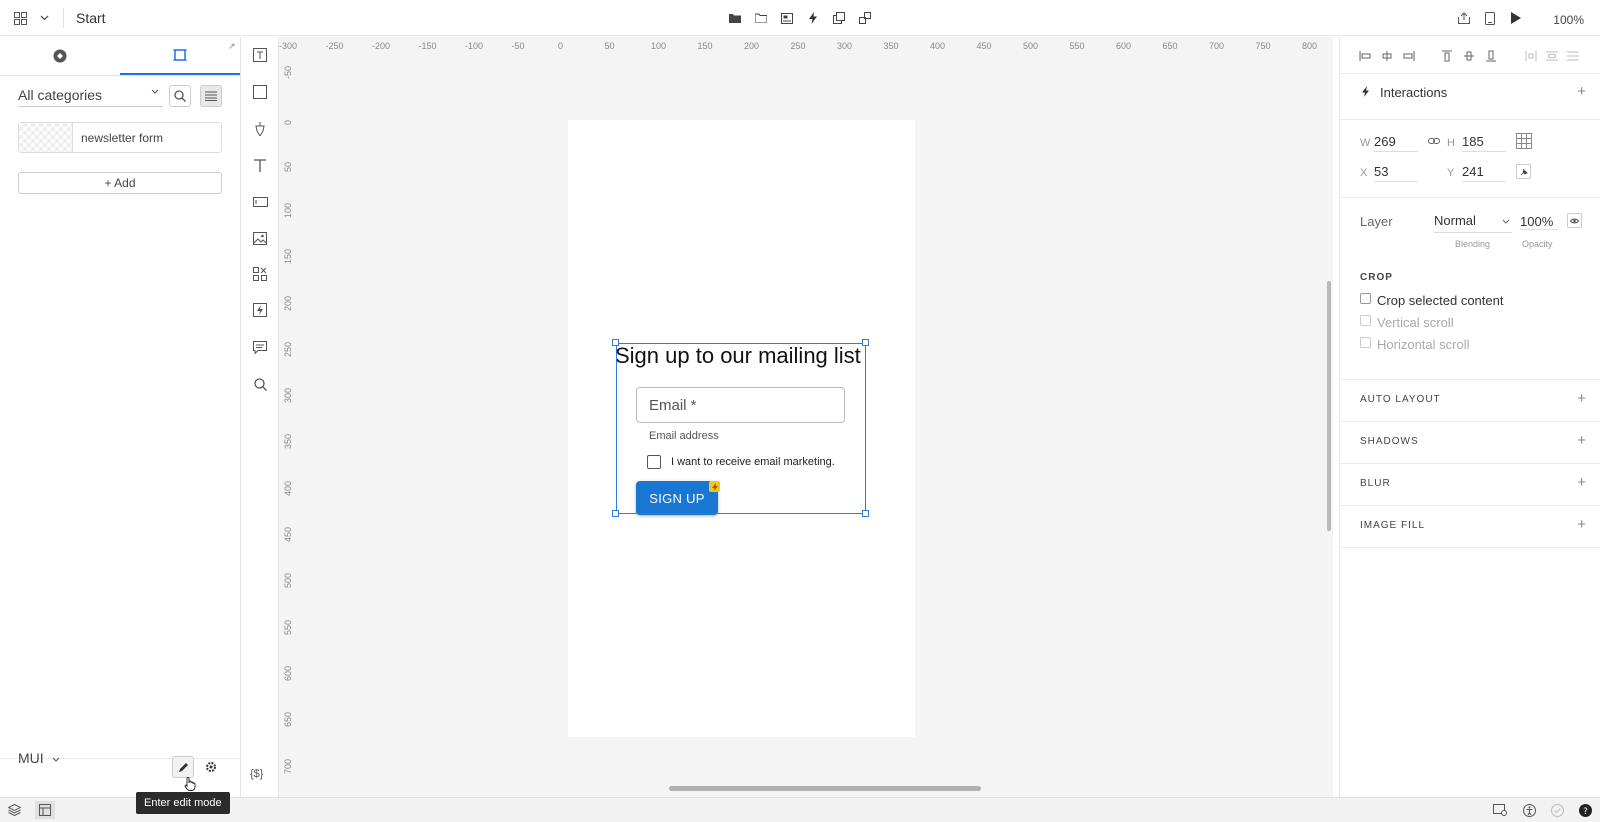 The height and width of the screenshot is (822, 1600). Describe the element at coordinates (260, 238) in the screenshot. I see `image-tool-icon` at that location.